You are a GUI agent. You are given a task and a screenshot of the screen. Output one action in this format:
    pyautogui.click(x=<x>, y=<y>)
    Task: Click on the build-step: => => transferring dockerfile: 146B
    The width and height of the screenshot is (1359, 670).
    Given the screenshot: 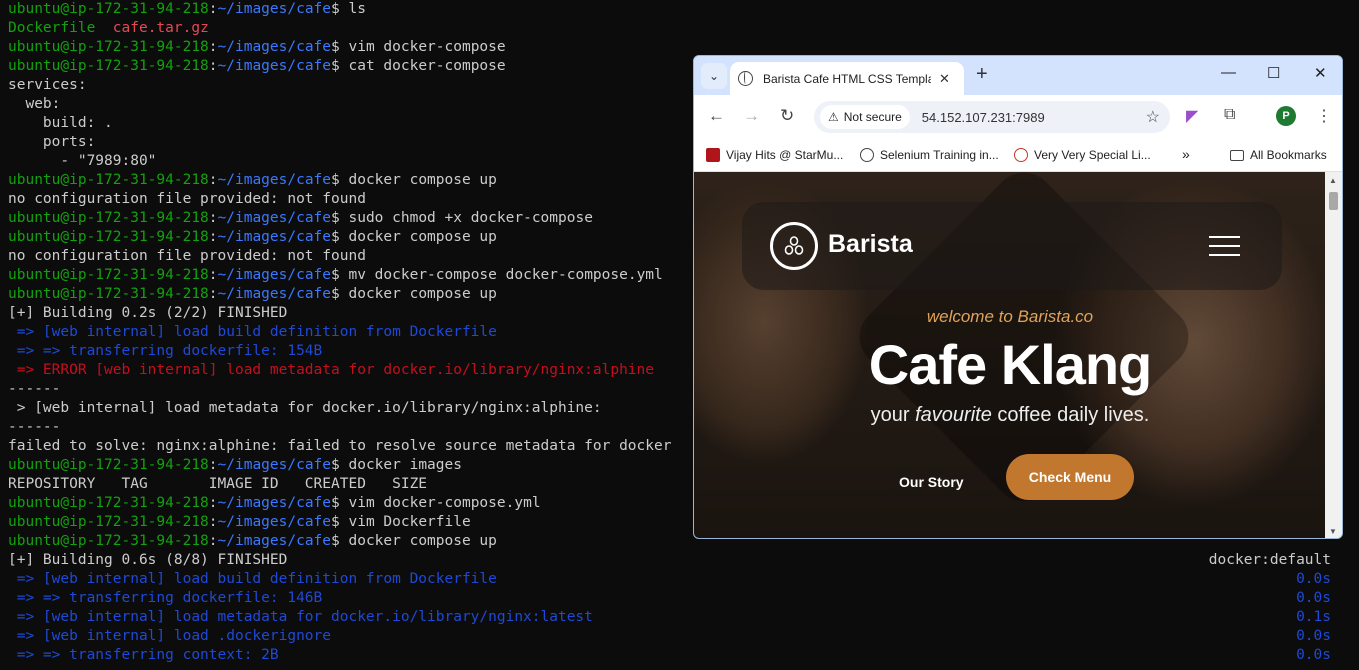 What is the action you would take?
    pyautogui.click(x=165, y=598)
    